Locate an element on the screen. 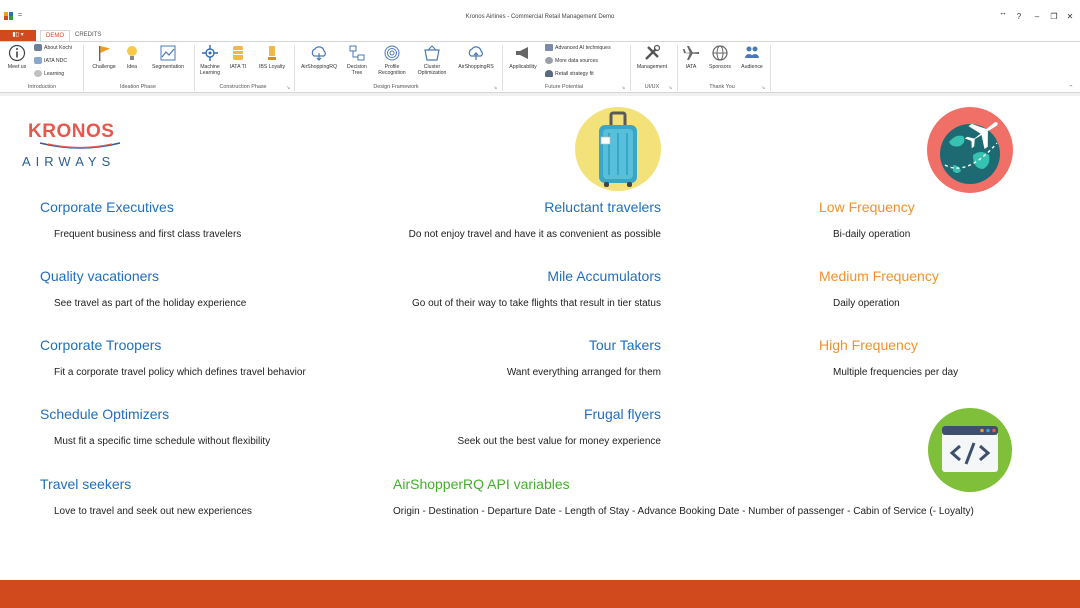 This screenshot has height=608, width=1080. flag-icon is located at coordinates (104, 53).